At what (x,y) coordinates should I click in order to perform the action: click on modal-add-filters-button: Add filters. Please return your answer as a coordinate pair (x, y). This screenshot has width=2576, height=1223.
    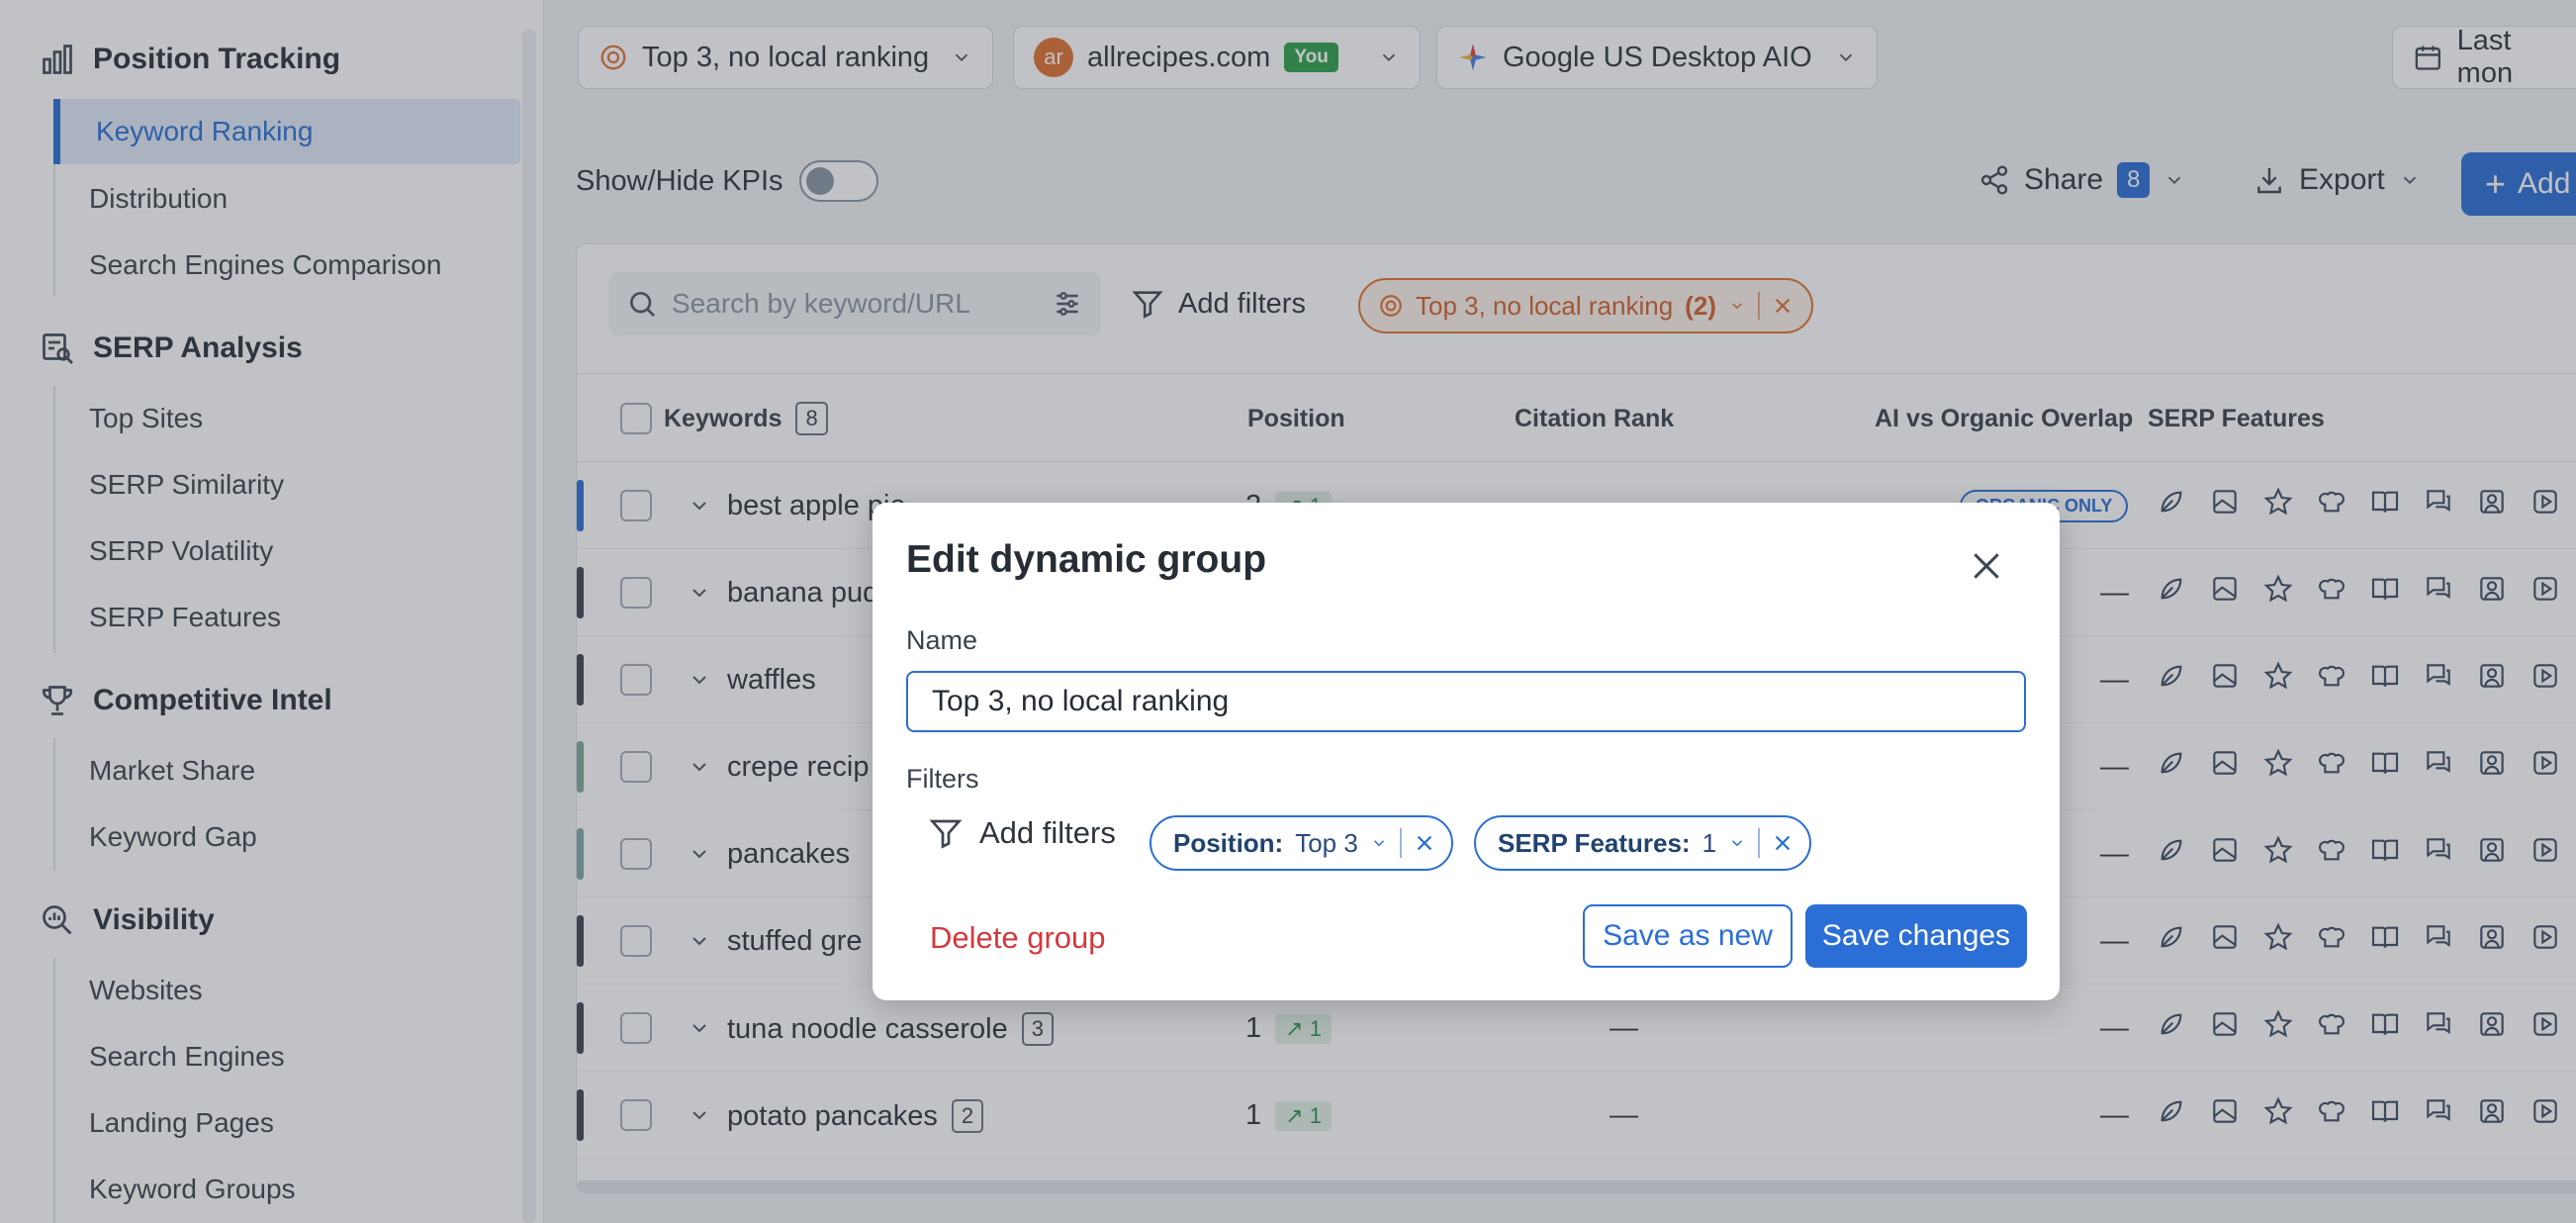
    Looking at the image, I should click on (1022, 833).